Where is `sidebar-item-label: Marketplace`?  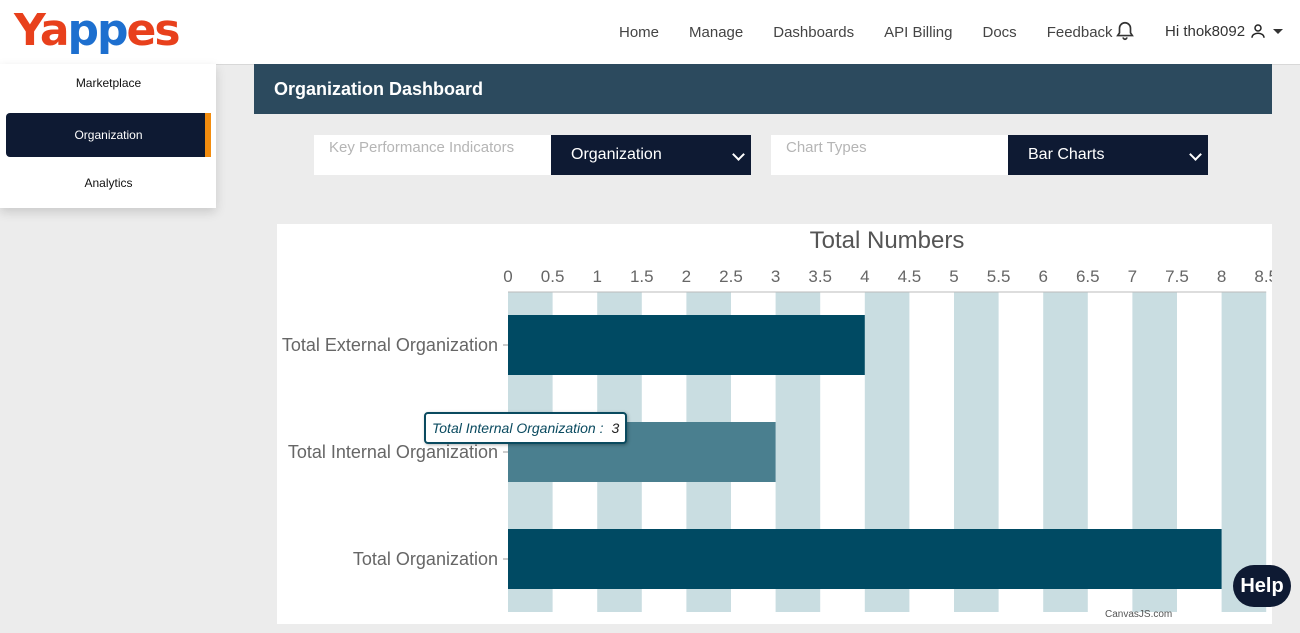
sidebar-item-label: Marketplace is located at coordinates (108, 83).